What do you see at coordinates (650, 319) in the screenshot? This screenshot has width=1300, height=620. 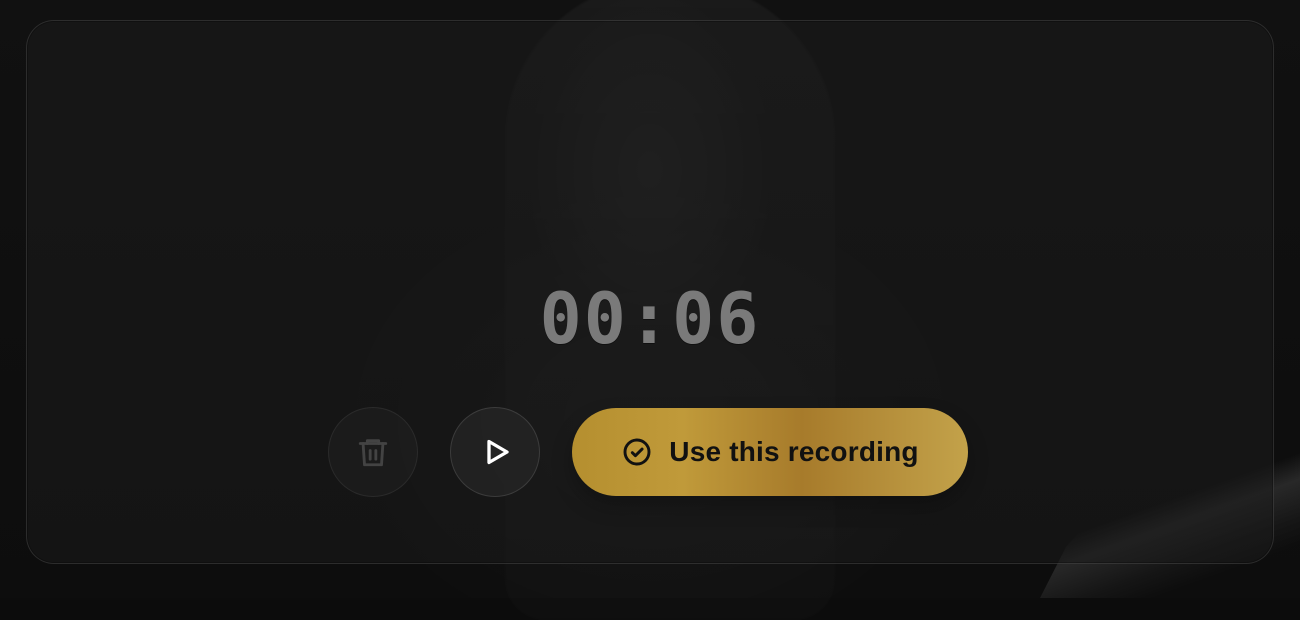 I see `elapsed-time-display: 00:06` at bounding box center [650, 319].